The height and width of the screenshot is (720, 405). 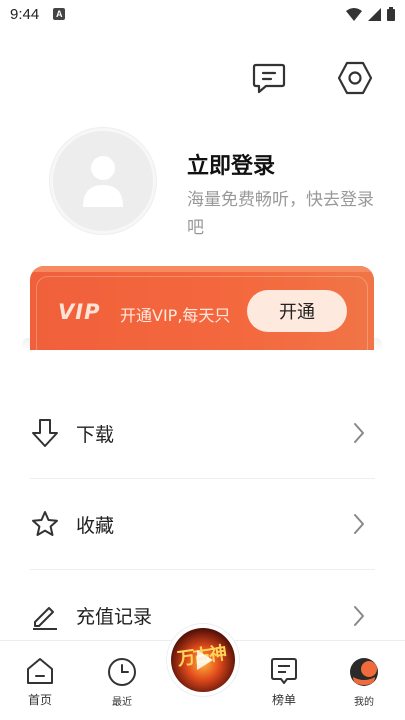 I want to click on avatar, so click(x=103, y=181).